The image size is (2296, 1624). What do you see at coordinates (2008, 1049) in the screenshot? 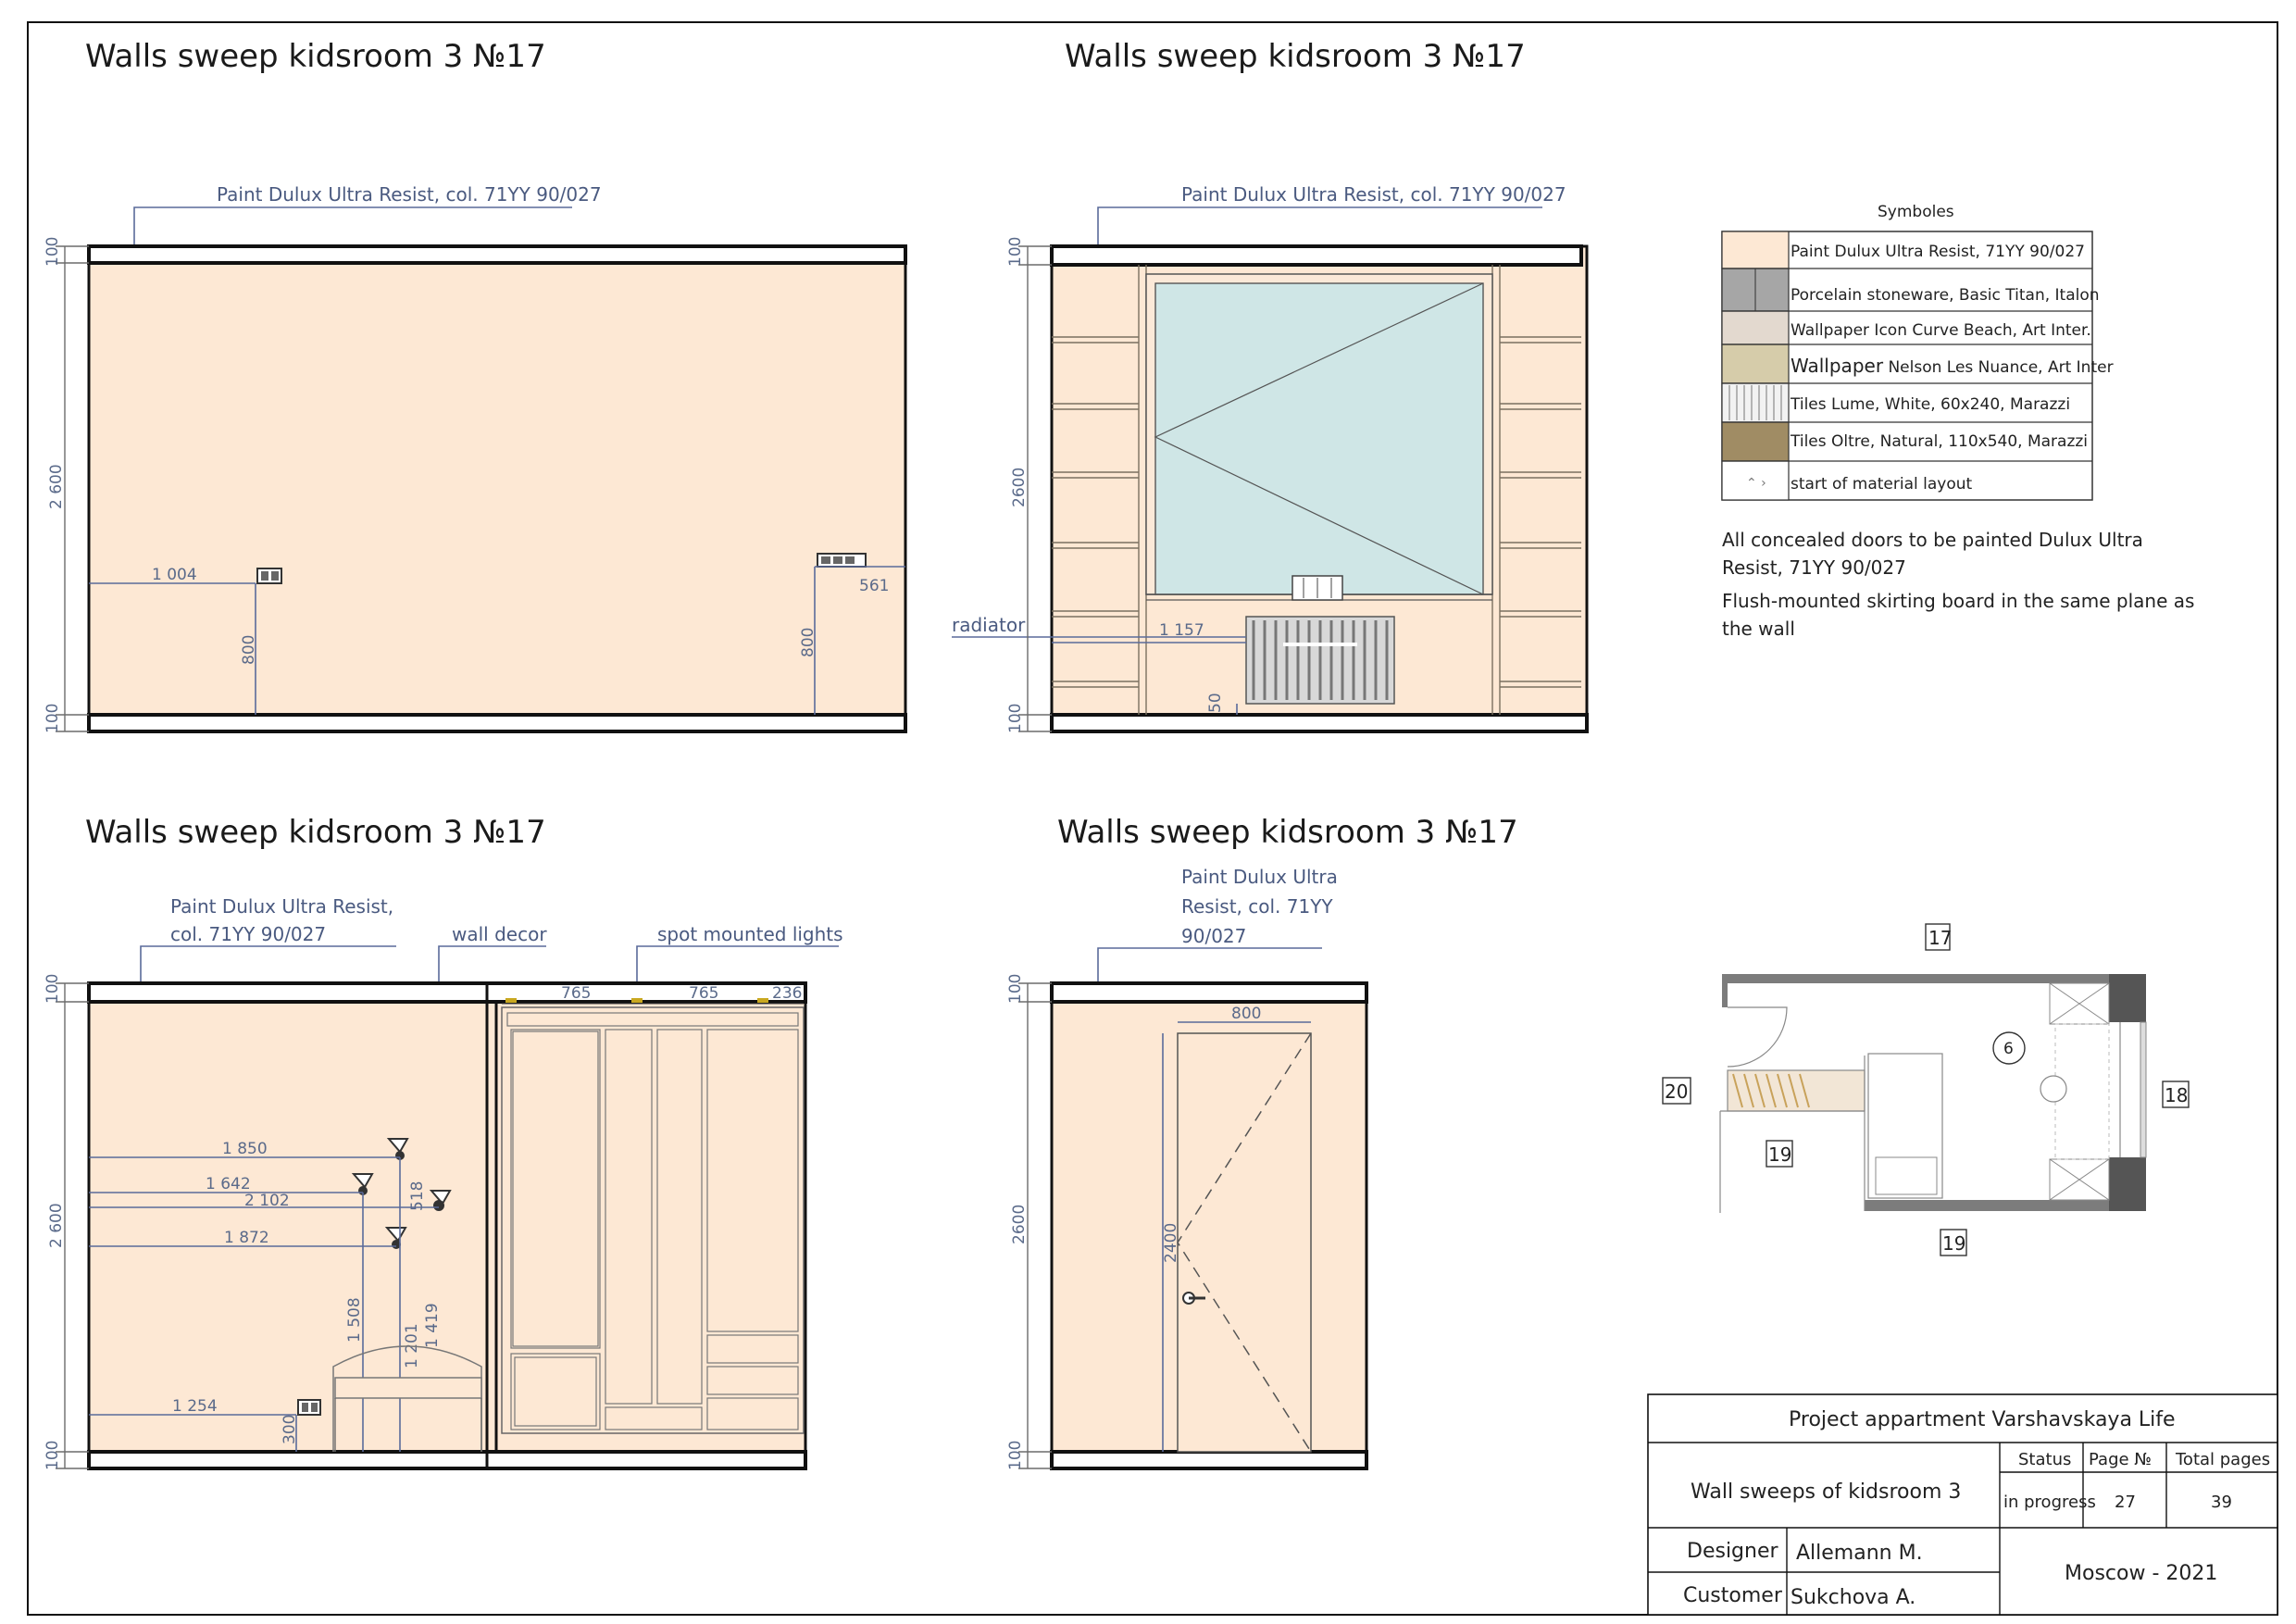
I see `plan-marker: 6` at bounding box center [2008, 1049].